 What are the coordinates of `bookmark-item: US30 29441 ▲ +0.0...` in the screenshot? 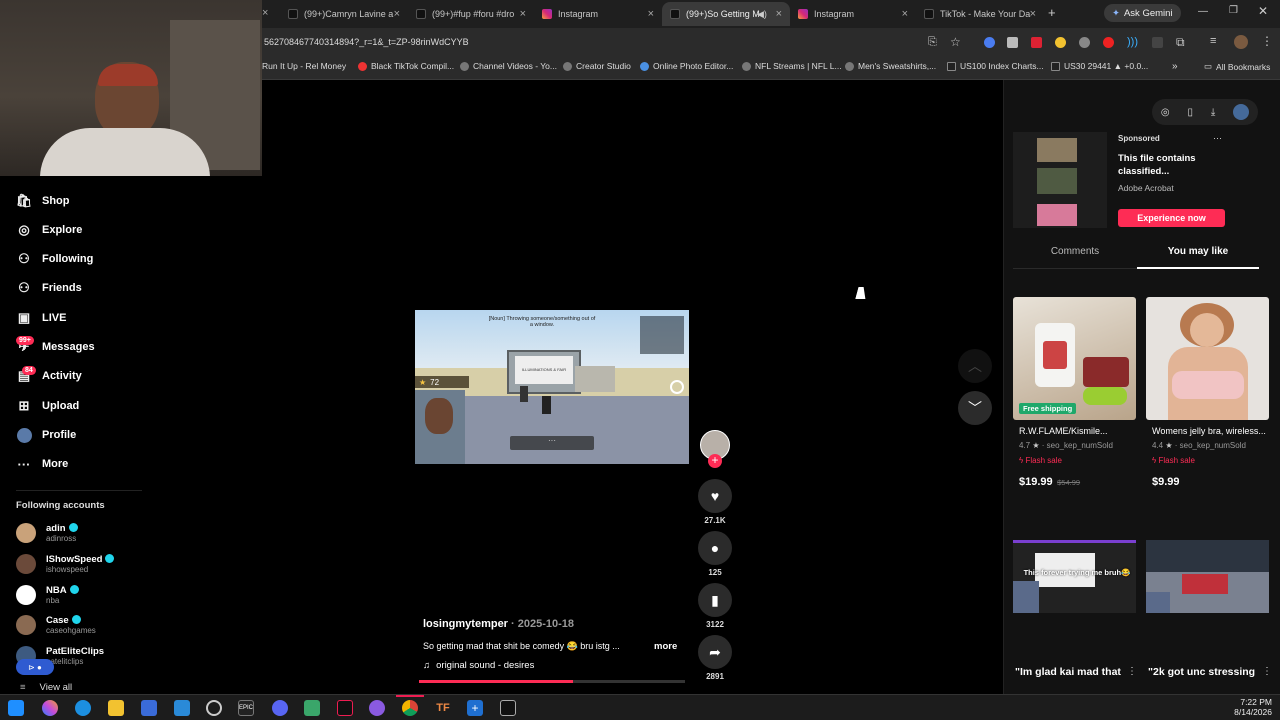 It's located at (1099, 66).